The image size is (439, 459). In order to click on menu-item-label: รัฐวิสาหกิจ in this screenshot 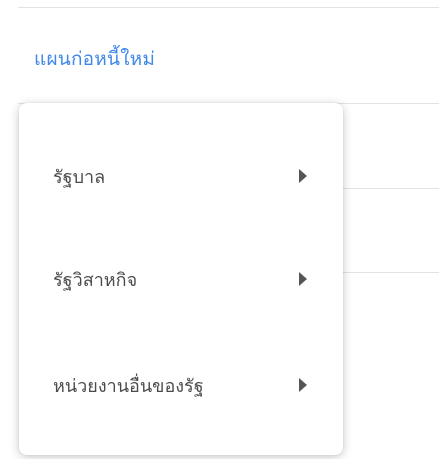, I will do `click(95, 280)`.